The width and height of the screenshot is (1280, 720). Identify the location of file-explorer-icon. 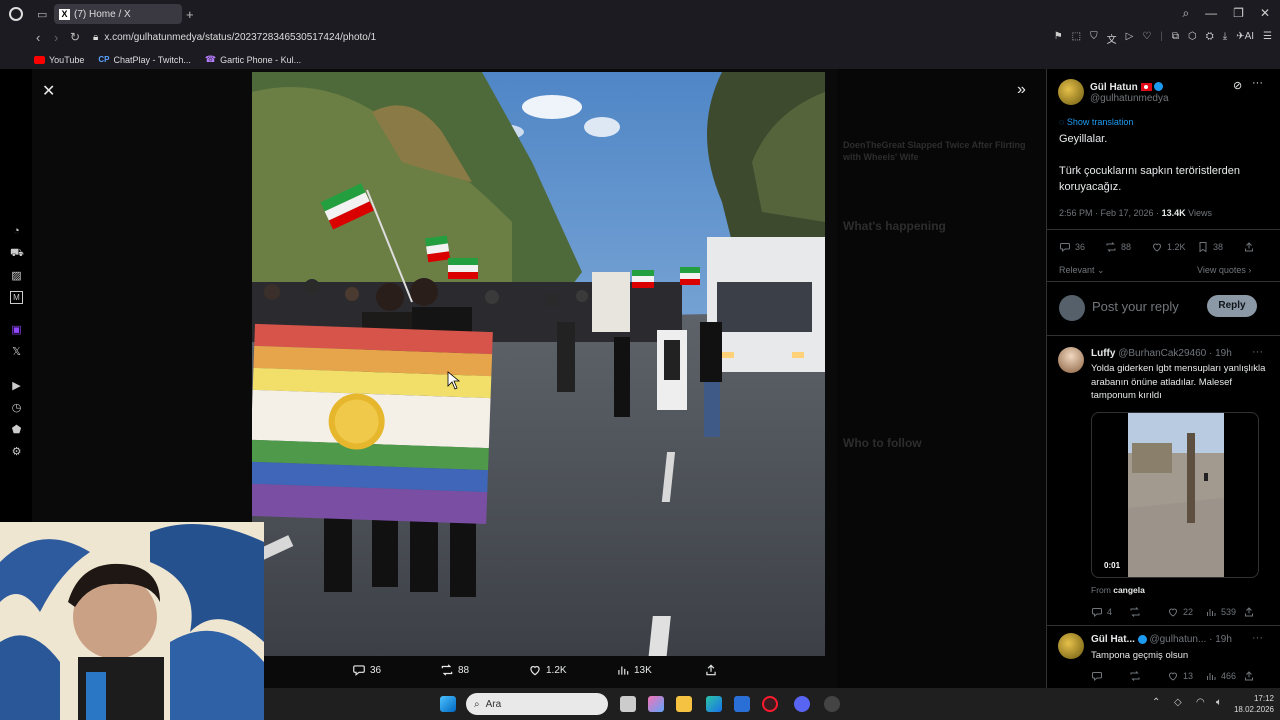
(684, 704).